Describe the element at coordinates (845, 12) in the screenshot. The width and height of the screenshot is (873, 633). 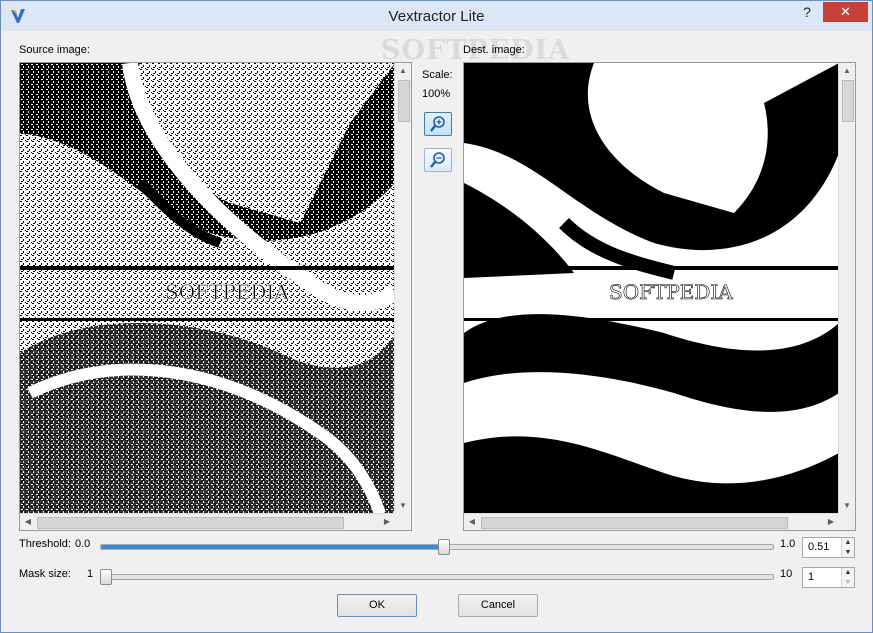
I see `close-button: ✕` at that location.